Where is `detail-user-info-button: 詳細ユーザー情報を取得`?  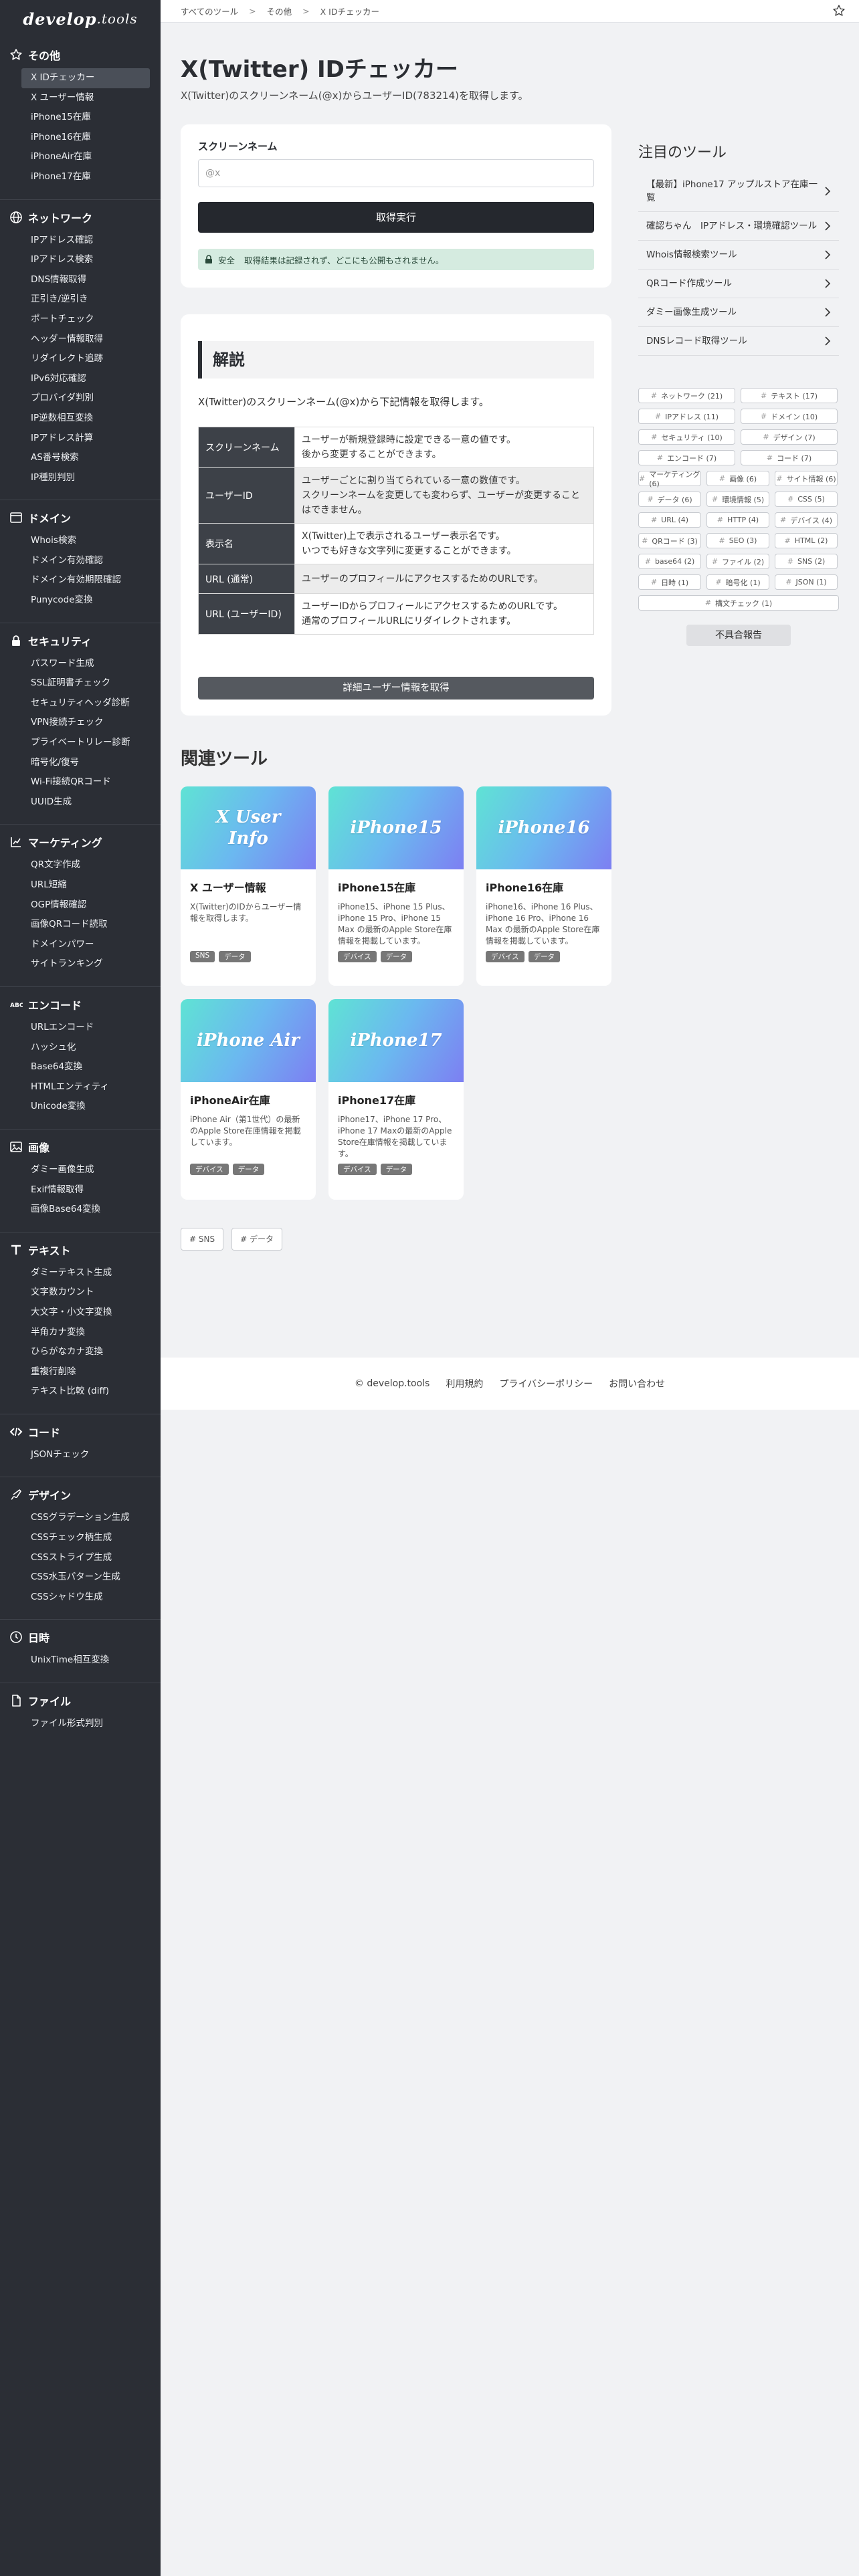
detail-user-info-button: 詳細ユーザー情報を取得 is located at coordinates (396, 688).